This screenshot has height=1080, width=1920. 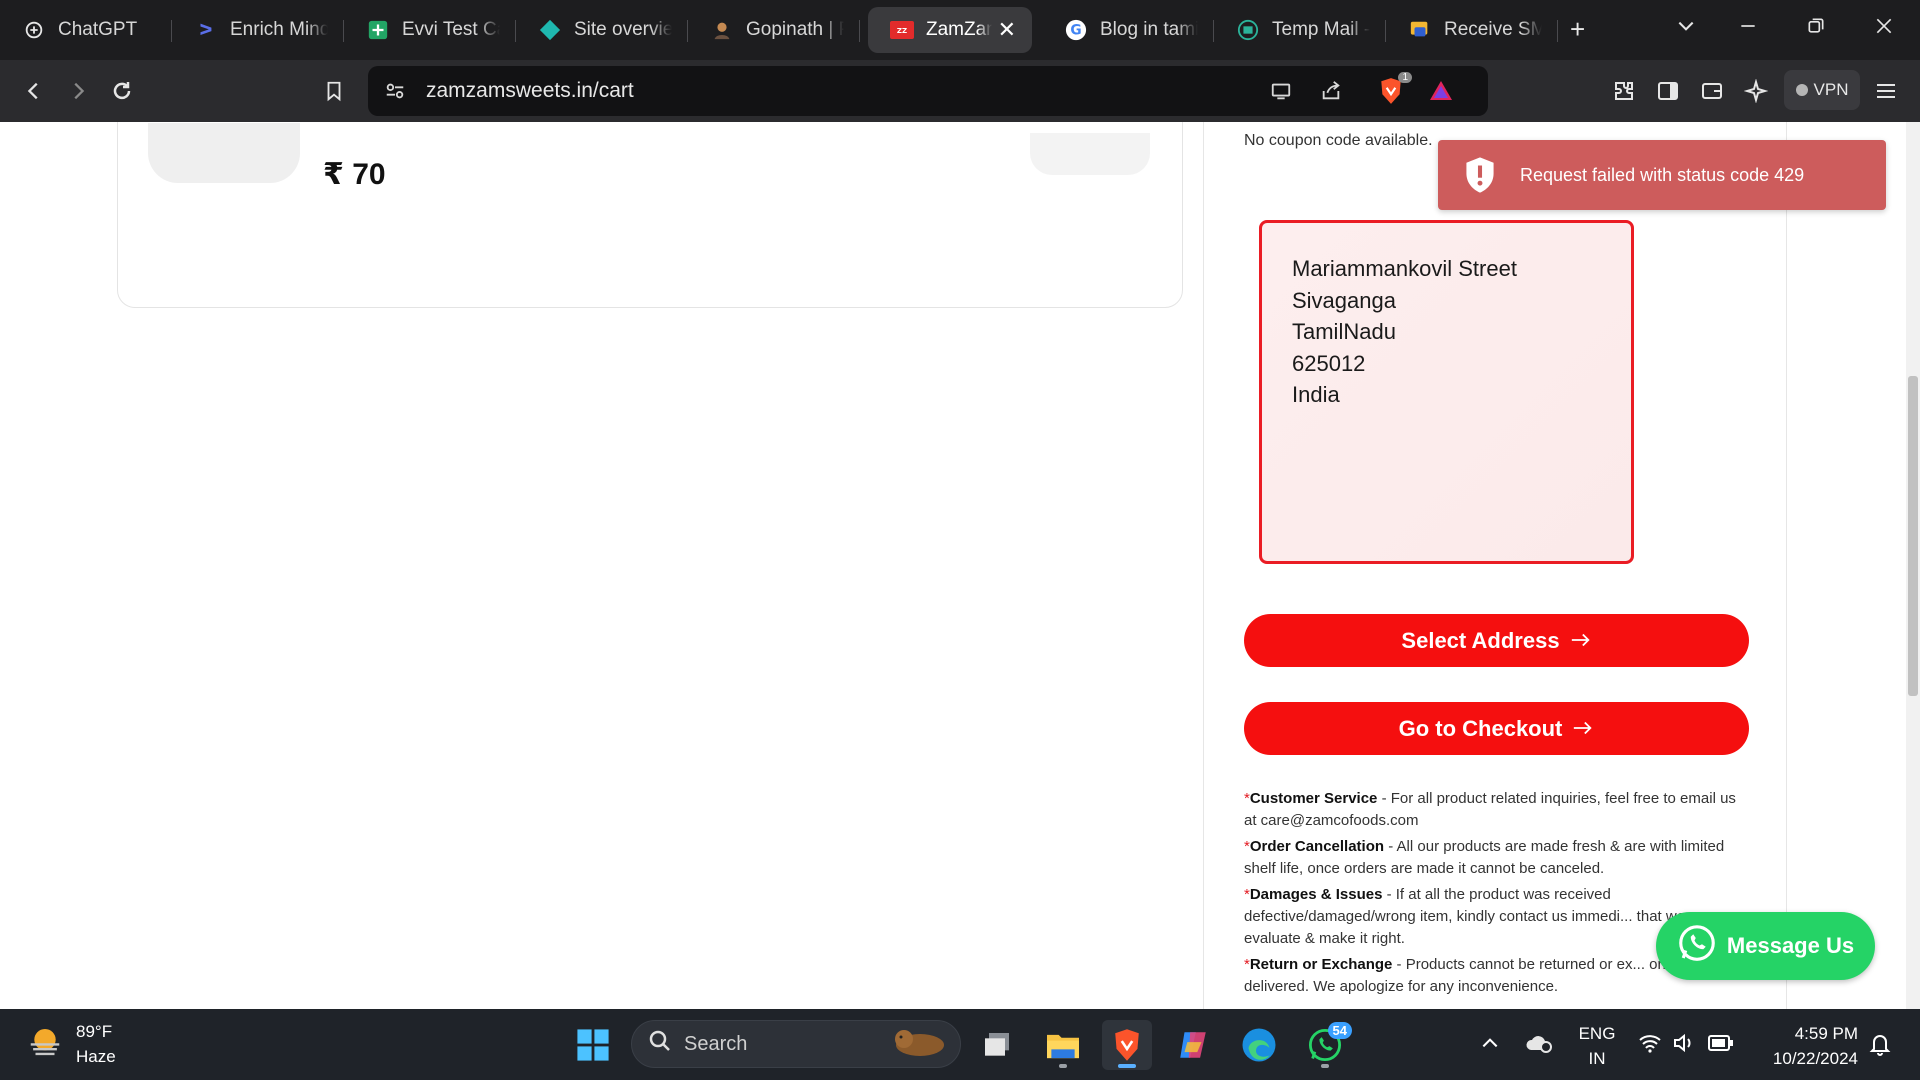 I want to click on tab-receive-sms: Receive SMS, so click(x=1472, y=30).